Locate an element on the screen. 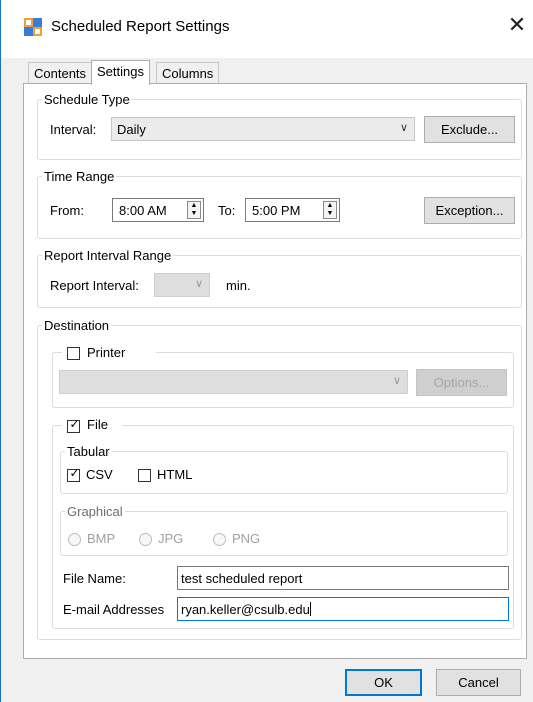  tab-columns: Columns is located at coordinates (188, 73).